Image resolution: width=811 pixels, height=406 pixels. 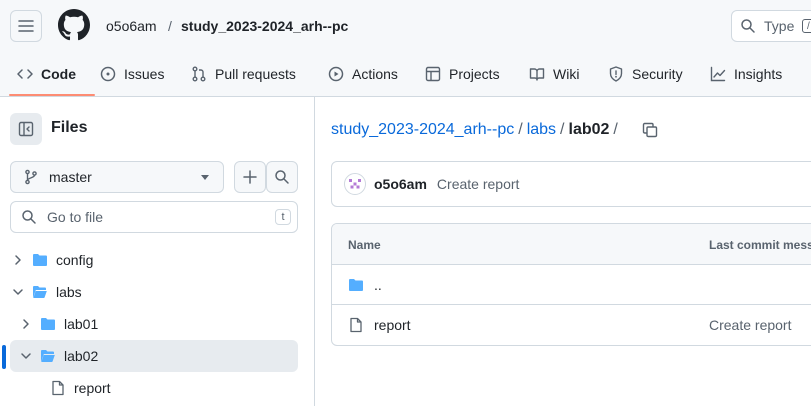 What do you see at coordinates (474, 74) in the screenshot?
I see `tab-projects-label: Projects` at bounding box center [474, 74].